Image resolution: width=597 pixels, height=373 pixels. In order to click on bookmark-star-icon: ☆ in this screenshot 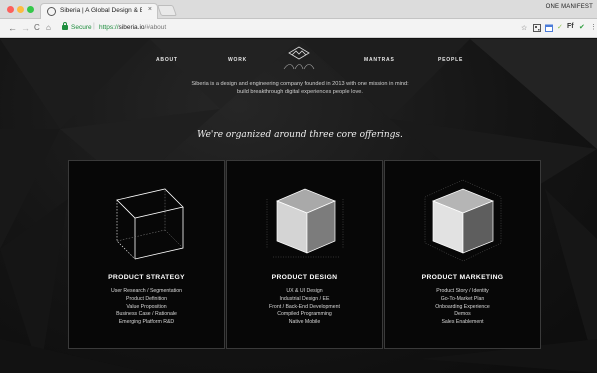, I will do `click(524, 28)`.